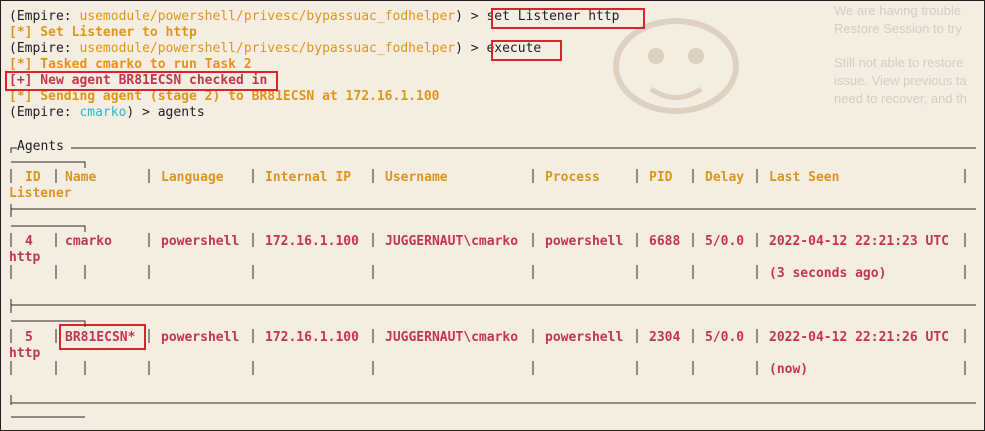 Image resolution: width=985 pixels, height=431 pixels. I want to click on col-header-last-seen: Last Seen, so click(804, 177).